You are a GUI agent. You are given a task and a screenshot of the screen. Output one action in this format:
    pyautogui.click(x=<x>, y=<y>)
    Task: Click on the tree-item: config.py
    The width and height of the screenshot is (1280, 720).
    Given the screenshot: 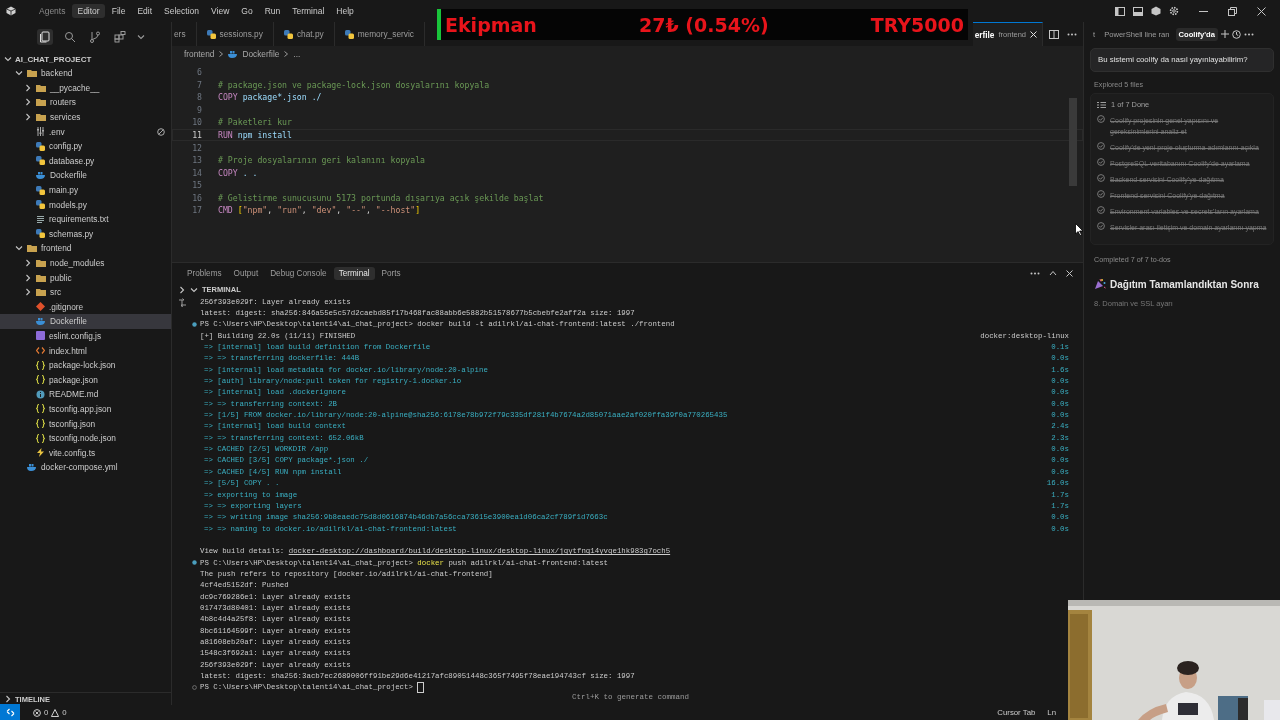 What is the action you would take?
    pyautogui.click(x=85, y=146)
    